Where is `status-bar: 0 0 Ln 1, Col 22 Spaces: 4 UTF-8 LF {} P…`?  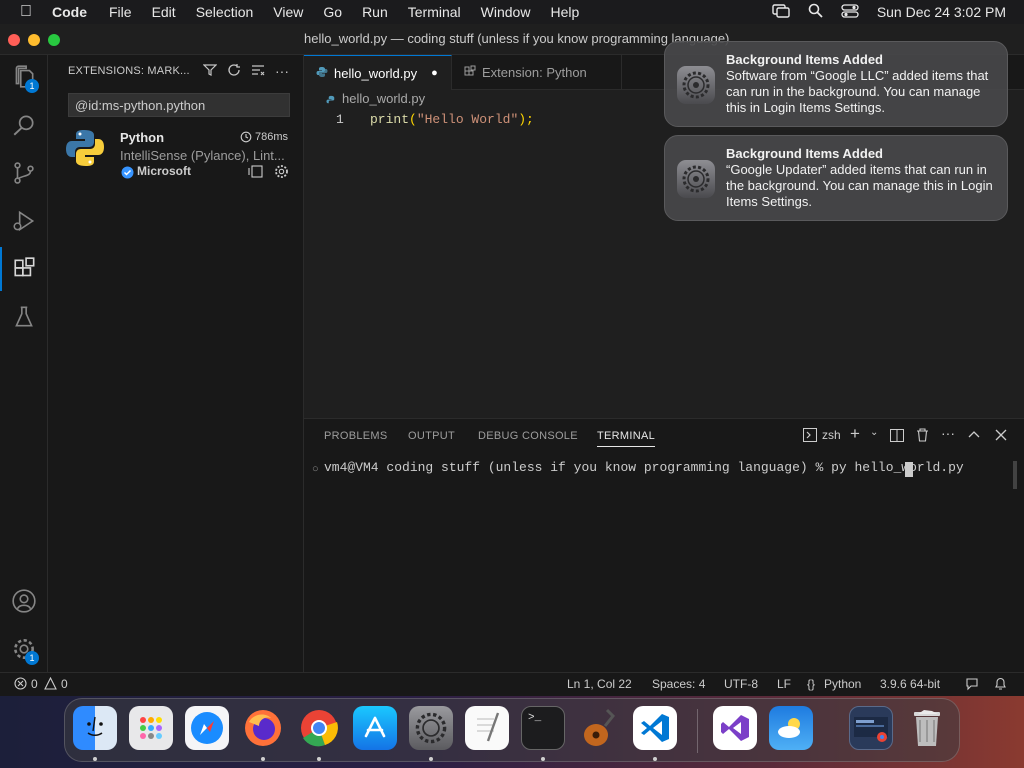
status-bar: 0 0 Ln 1, Col 22 Spaces: 4 UTF-8 LF {} P… is located at coordinates (512, 684).